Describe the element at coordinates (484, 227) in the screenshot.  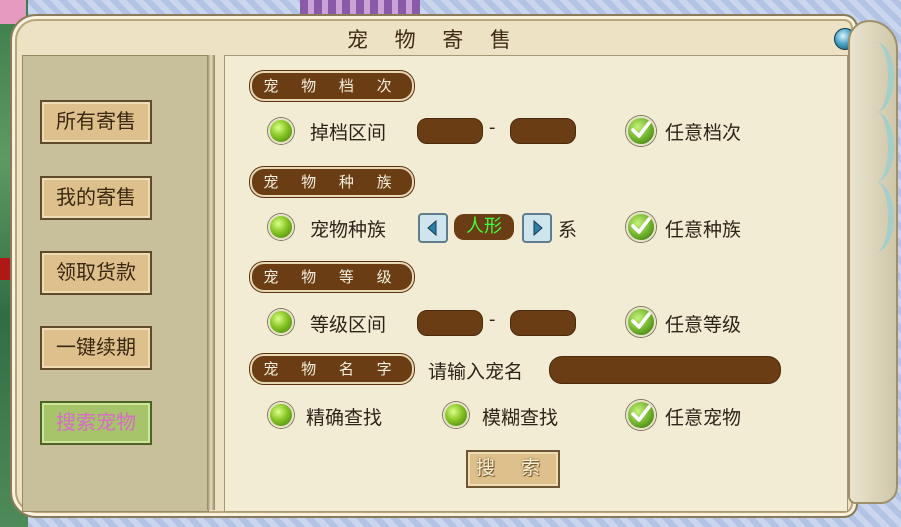
I see `race-value: 人形` at that location.